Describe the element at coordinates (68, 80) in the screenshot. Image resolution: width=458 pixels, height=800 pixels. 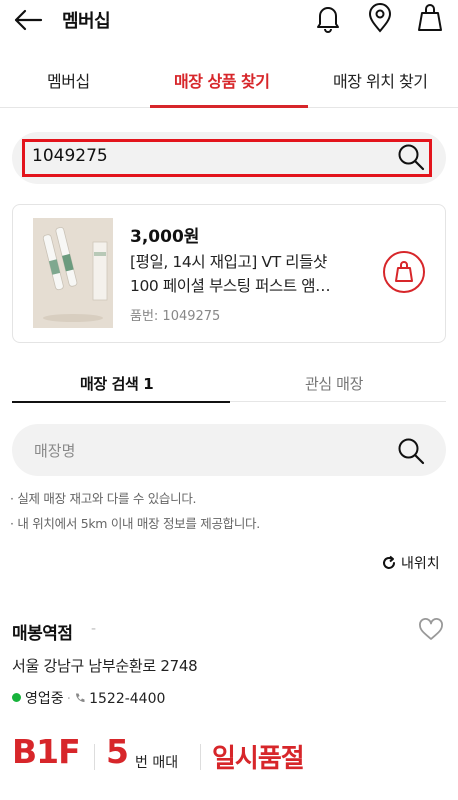
I see `tab-membership: 멤버십` at that location.